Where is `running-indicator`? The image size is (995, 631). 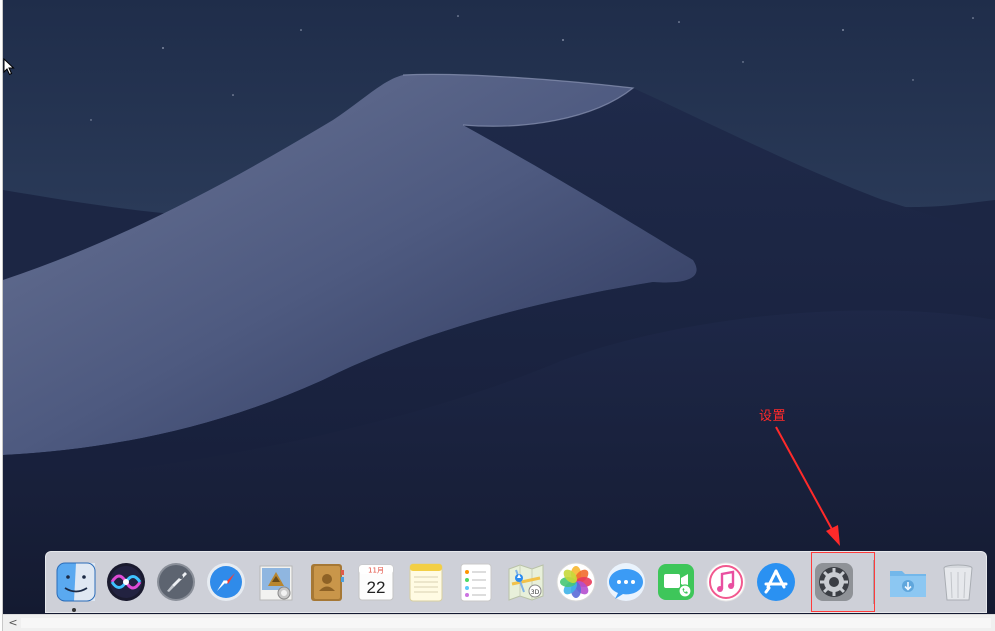 running-indicator is located at coordinates (74, 610).